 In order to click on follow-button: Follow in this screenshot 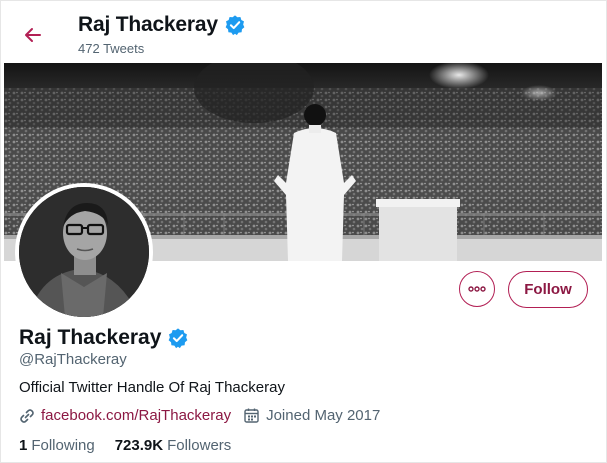, I will do `click(548, 289)`.